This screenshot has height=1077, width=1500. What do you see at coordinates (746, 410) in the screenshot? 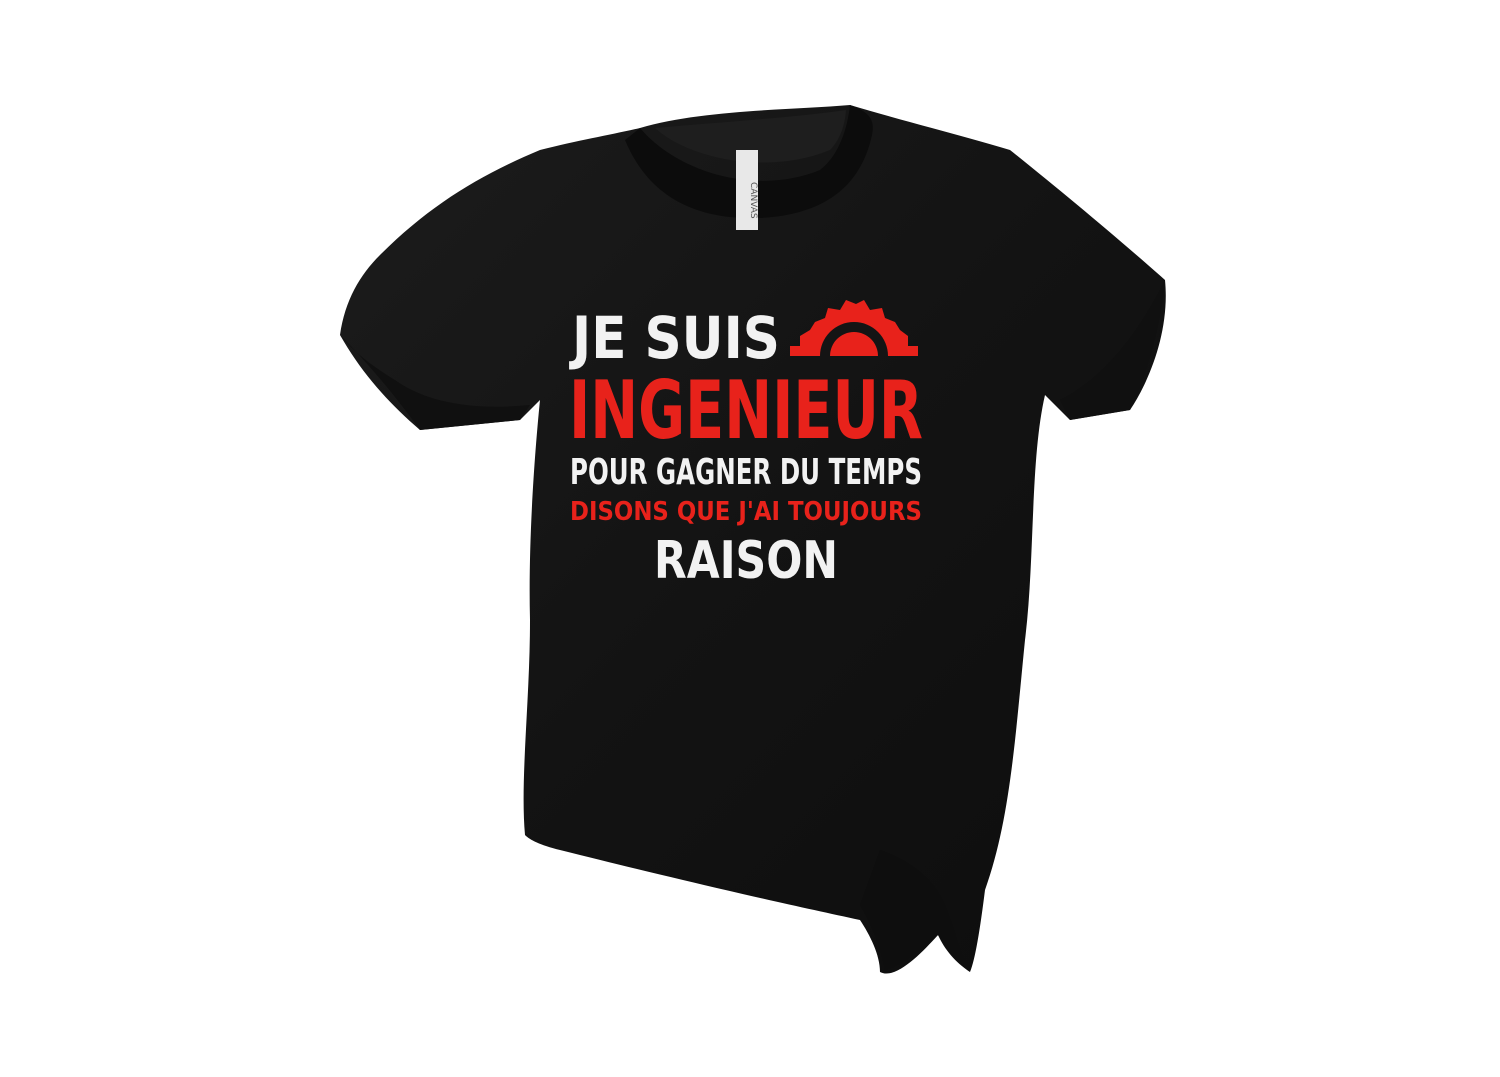
I see `print-line-ingenieur: INGENIEUR` at bounding box center [746, 410].